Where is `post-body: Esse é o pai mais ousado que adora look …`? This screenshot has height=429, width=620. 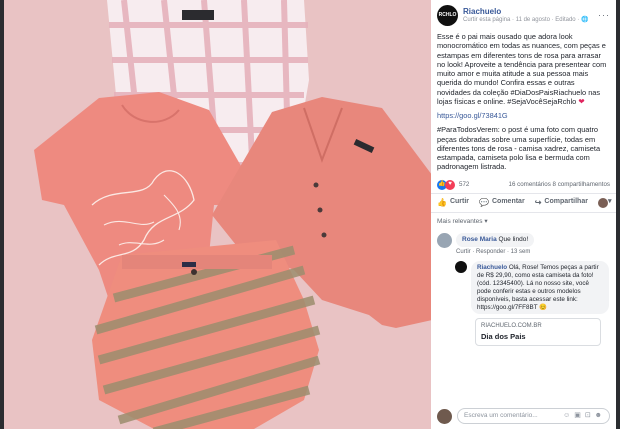 post-body: Esse é o pai mais ousado que adora look … is located at coordinates (523, 101).